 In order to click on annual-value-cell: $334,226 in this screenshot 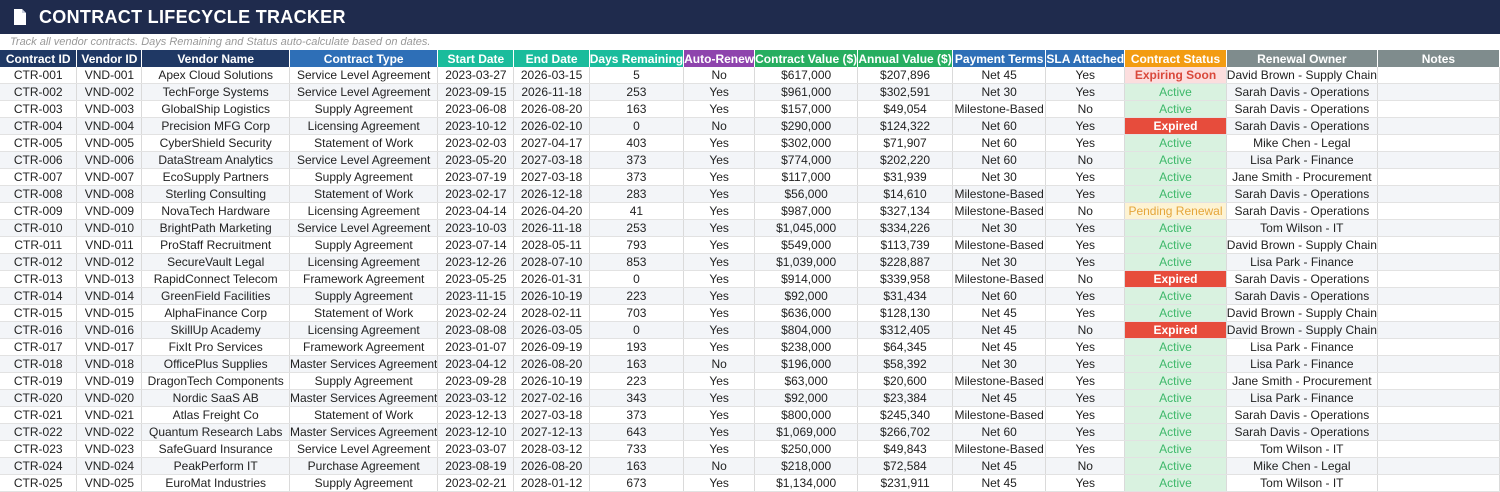, I will do `click(905, 228)`.